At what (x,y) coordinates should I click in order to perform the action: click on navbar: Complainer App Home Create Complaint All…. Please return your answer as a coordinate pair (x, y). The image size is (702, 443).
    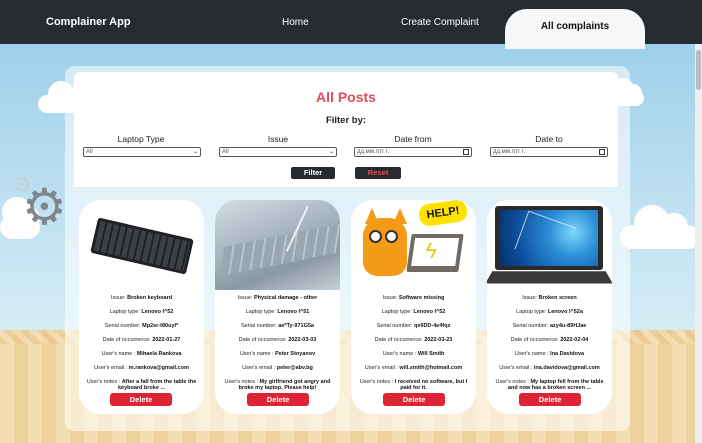
    Looking at the image, I should click on (351, 24).